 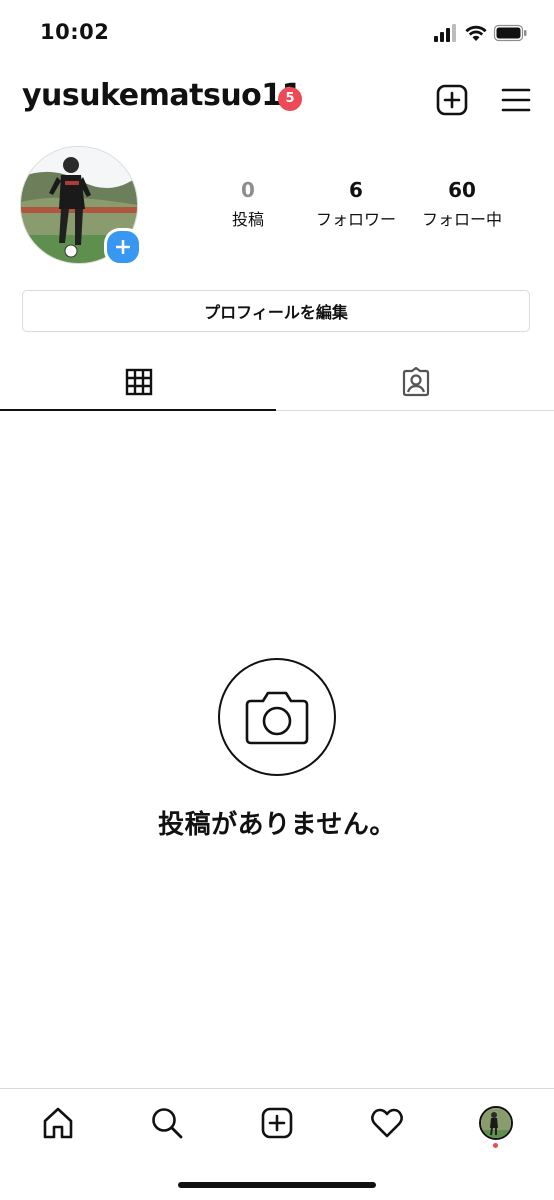 I want to click on posts-count: 0, so click(x=248, y=190).